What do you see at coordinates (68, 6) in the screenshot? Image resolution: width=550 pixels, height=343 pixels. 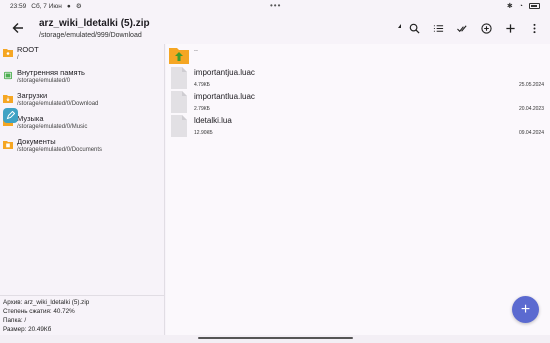 I see `chat-notification-icon: ●` at bounding box center [68, 6].